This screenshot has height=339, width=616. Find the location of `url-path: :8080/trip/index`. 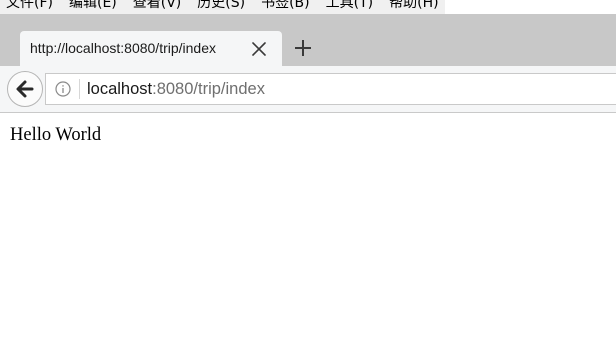

url-path: :8080/trip/index is located at coordinates (208, 89).